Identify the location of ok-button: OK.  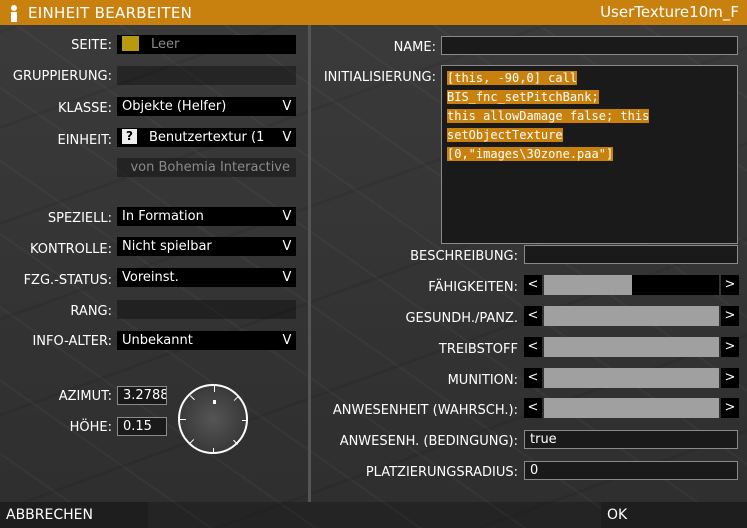
(674, 515).